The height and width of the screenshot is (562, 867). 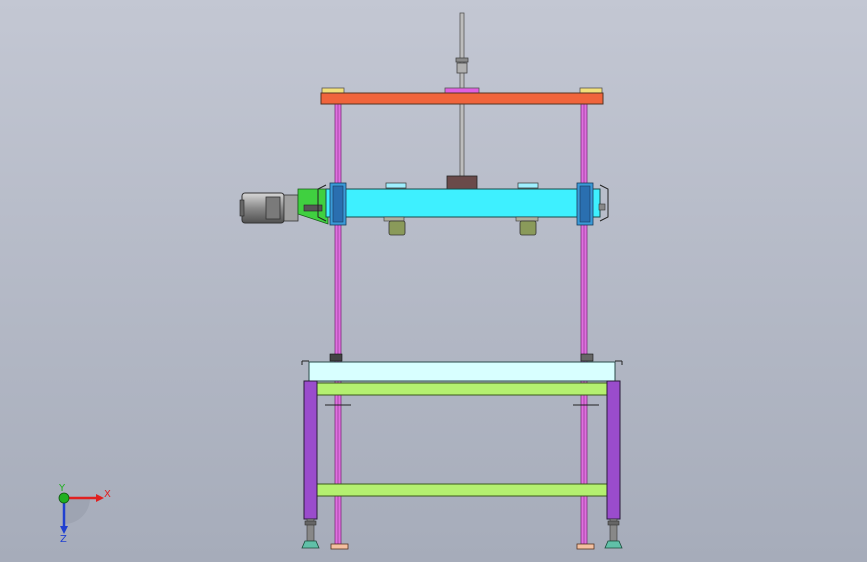 What do you see at coordinates (584, 324) in the screenshot?
I see `guide-rod-right` at bounding box center [584, 324].